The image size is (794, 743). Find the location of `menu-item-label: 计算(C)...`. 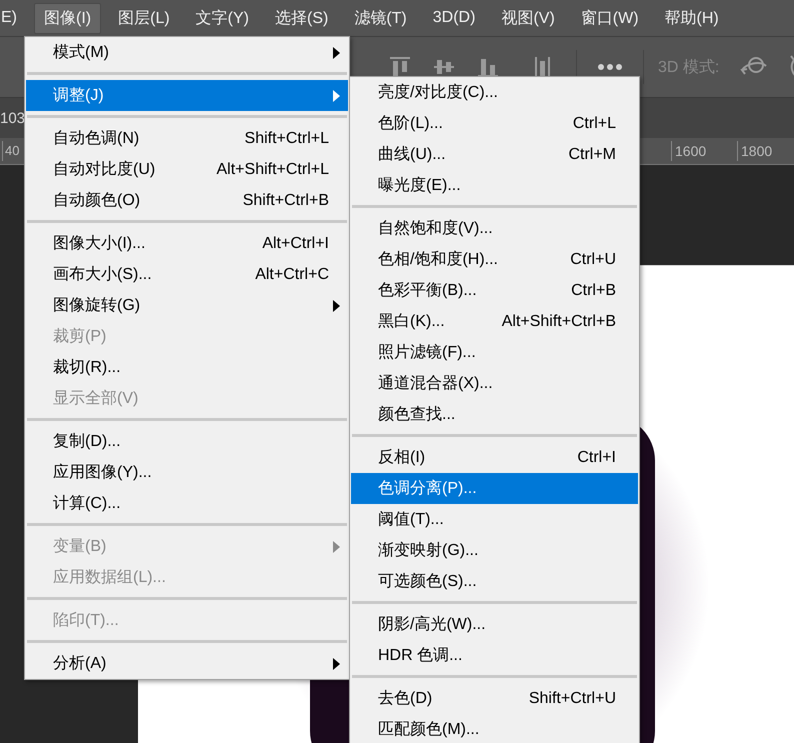

menu-item-label: 计算(C)... is located at coordinates (87, 504).